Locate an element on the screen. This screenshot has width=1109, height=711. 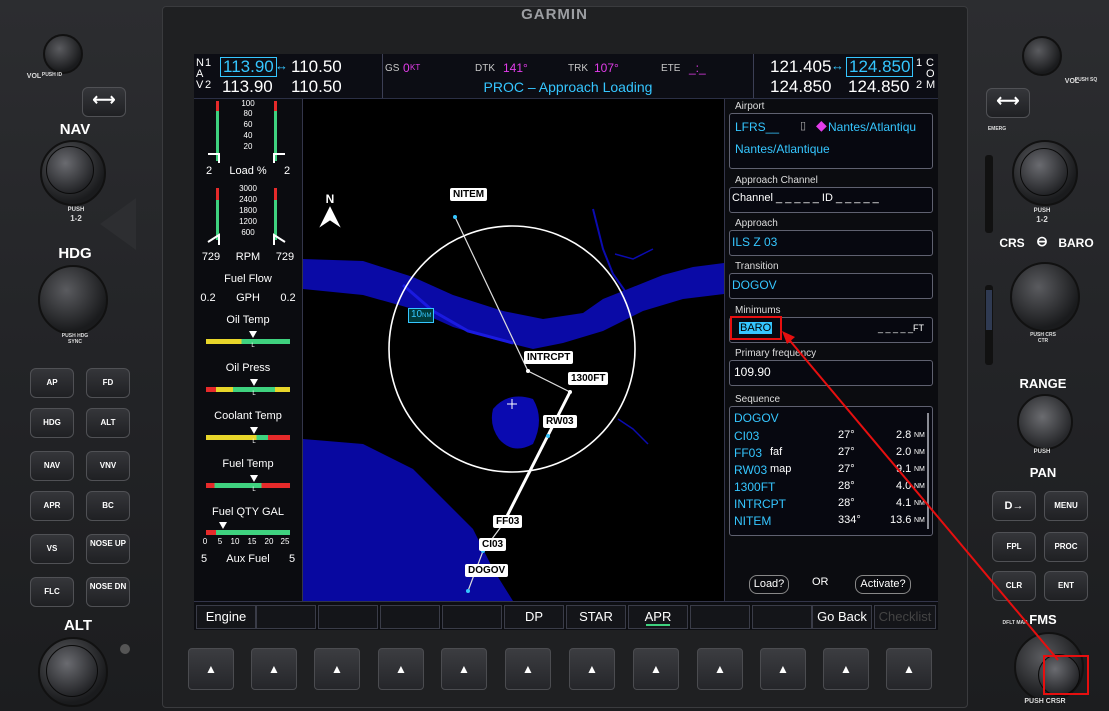
wpt-label-ff03: FF03 is located at coordinates (508, 521).